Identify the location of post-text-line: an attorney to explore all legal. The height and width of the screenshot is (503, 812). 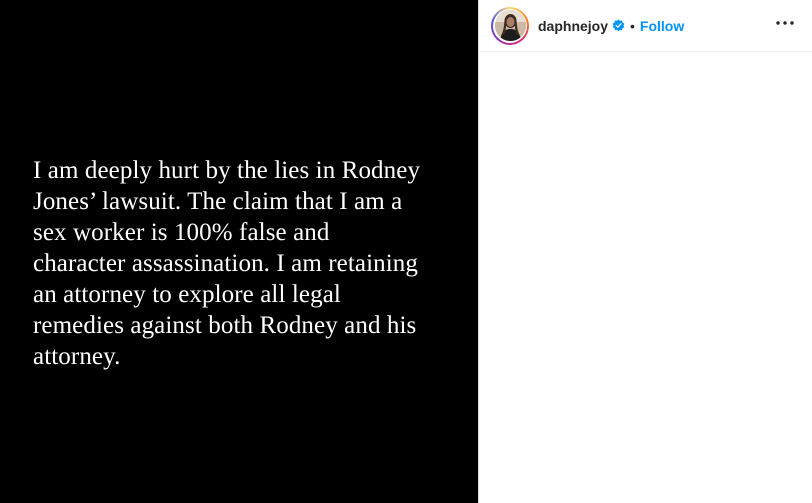
(187, 294).